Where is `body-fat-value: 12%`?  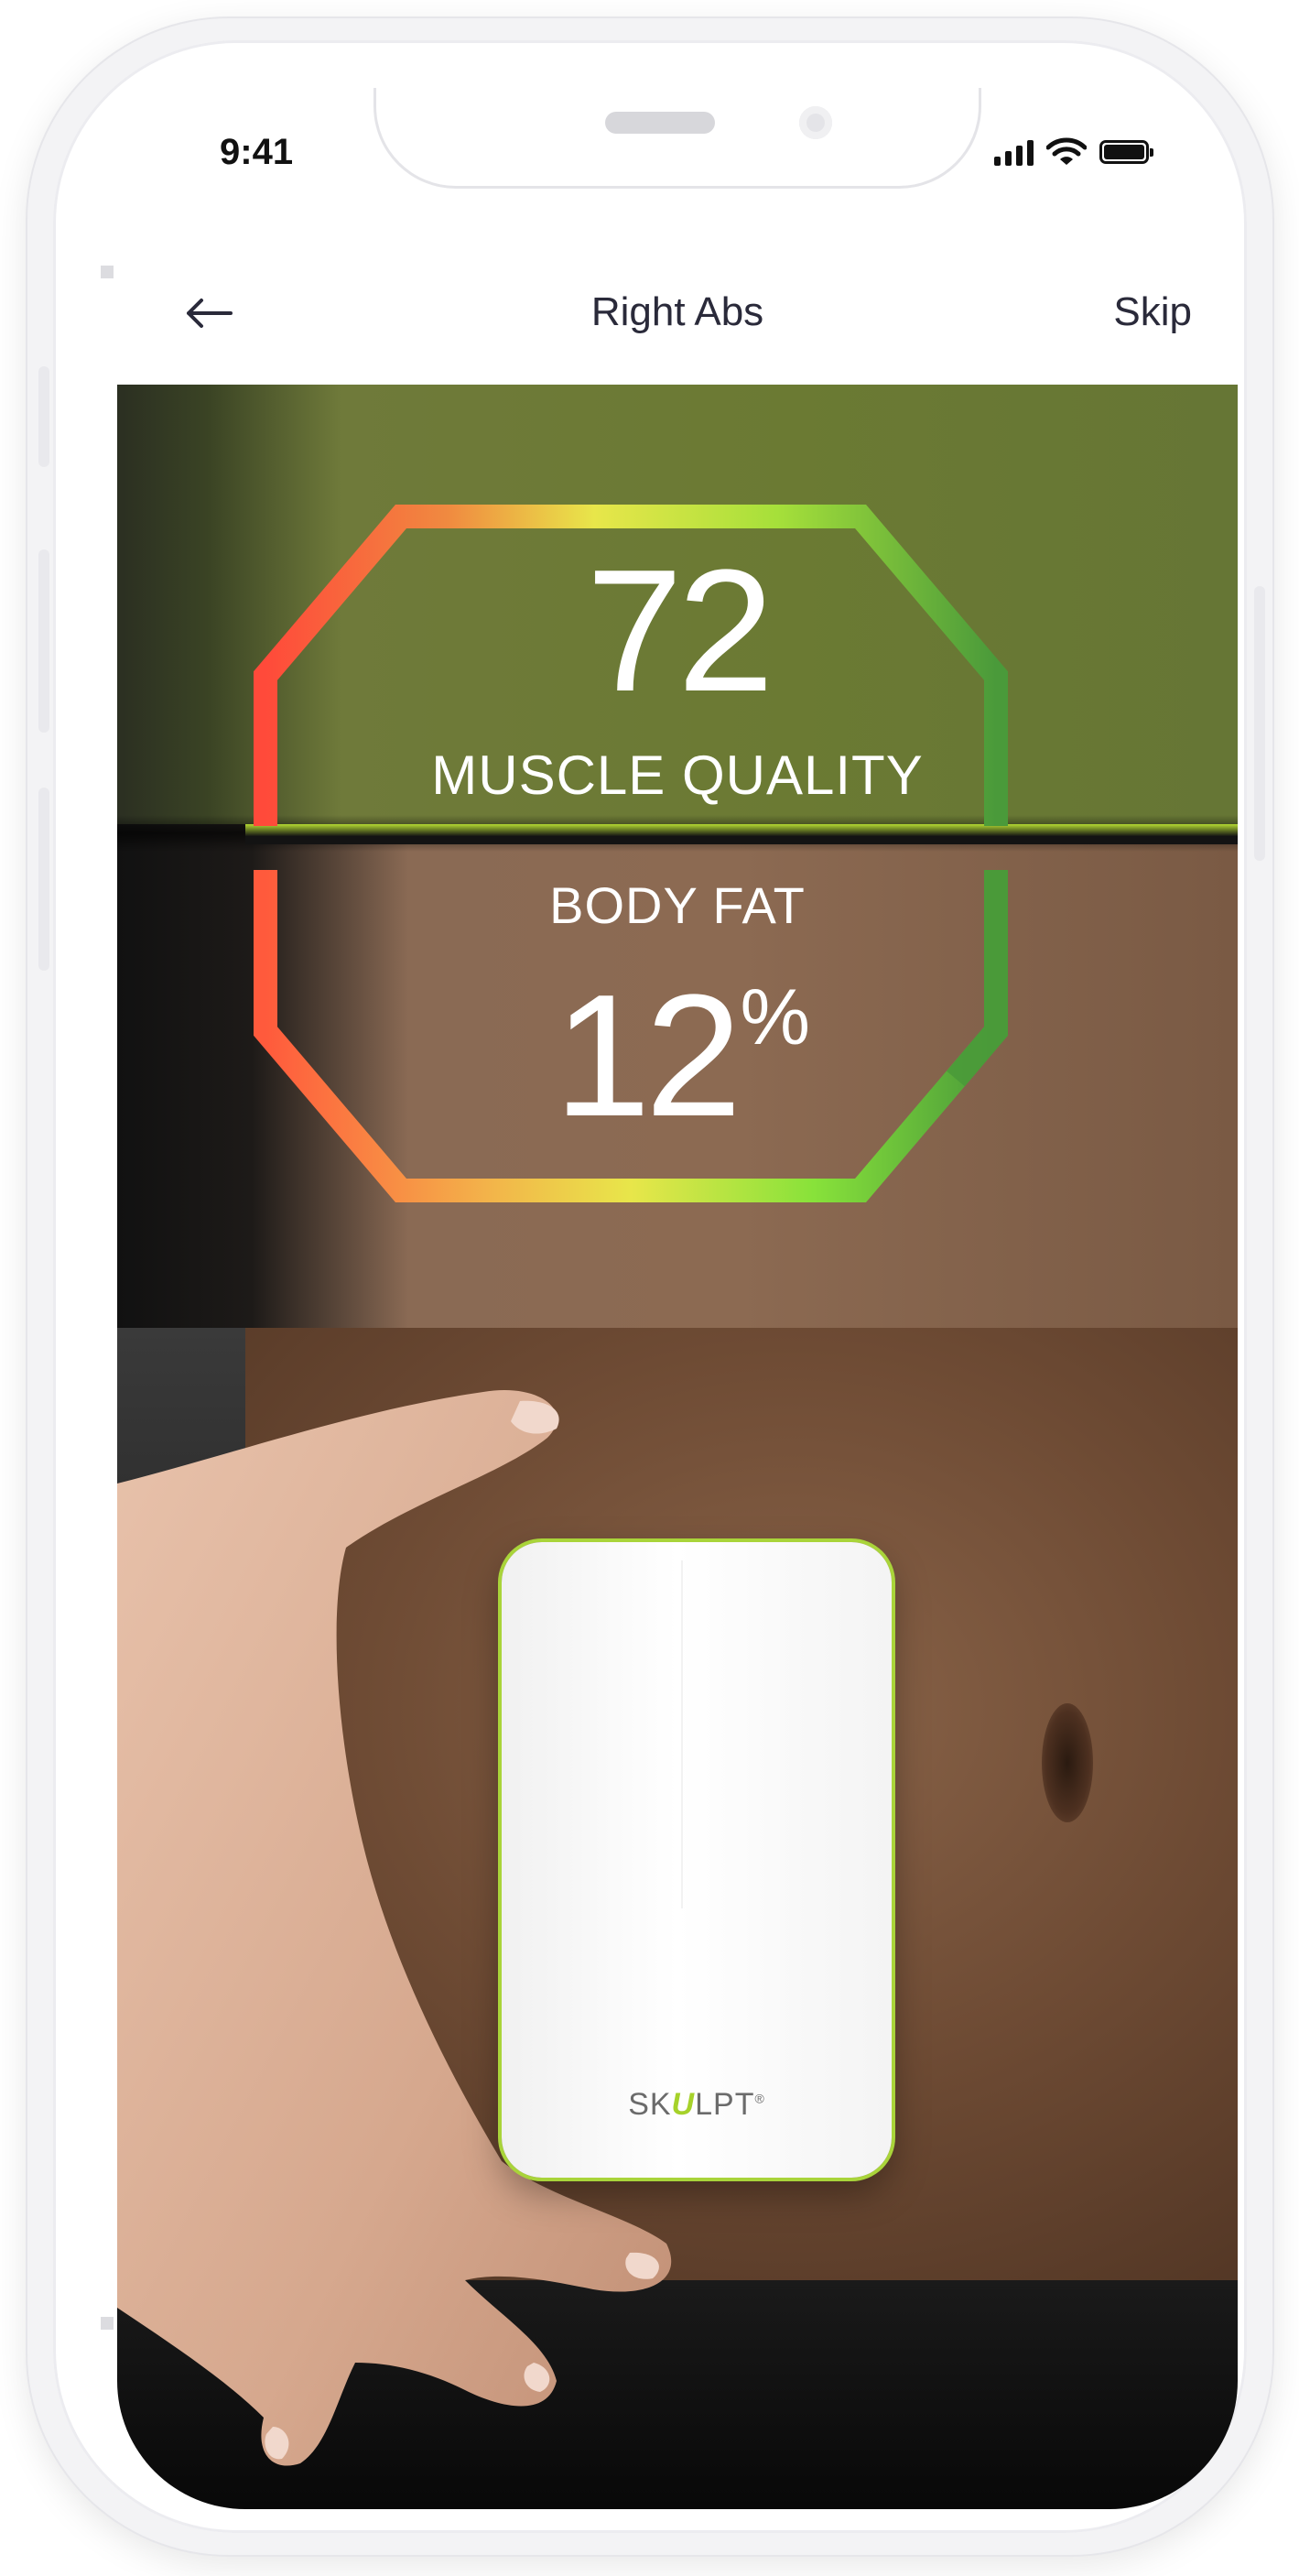 body-fat-value: 12% is located at coordinates (677, 1056).